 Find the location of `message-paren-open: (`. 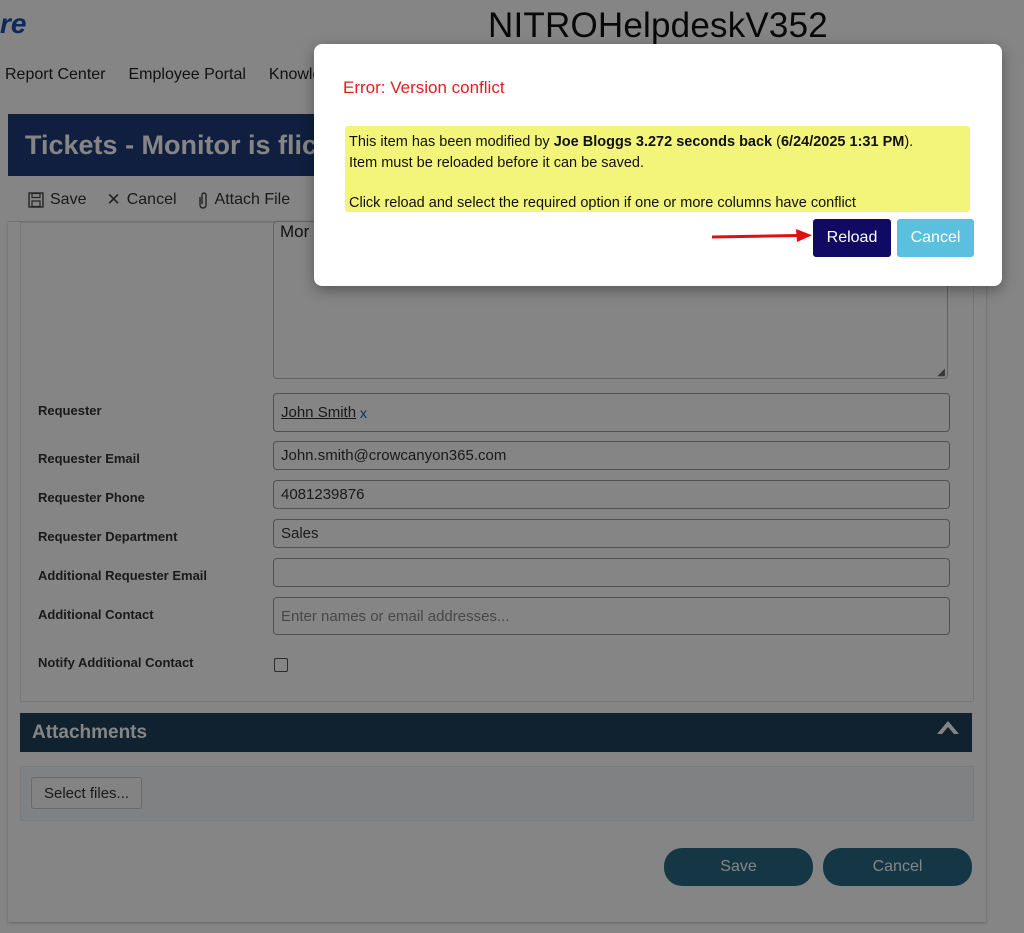

message-paren-open: ( is located at coordinates (776, 142).